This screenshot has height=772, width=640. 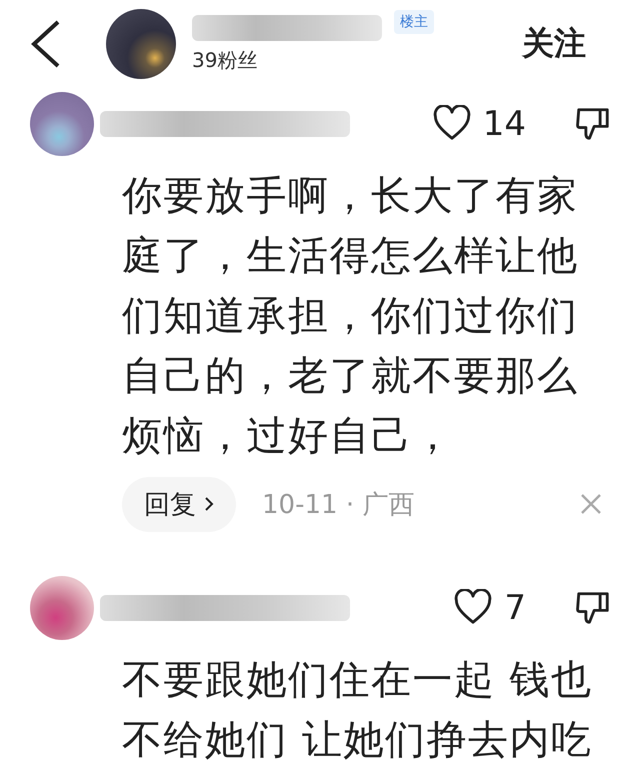 I want to click on reply-button: 回复, so click(x=179, y=504).